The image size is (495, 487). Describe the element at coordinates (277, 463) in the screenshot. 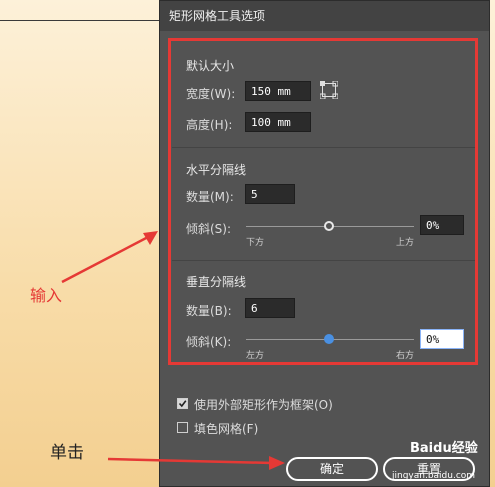

I see `click-arrow-head` at that location.